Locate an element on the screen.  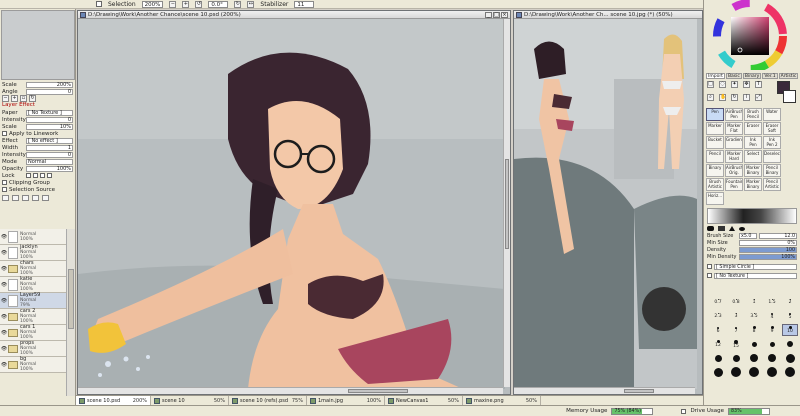
main-canvas-hscroll-thumb is located at coordinates (378, 391).